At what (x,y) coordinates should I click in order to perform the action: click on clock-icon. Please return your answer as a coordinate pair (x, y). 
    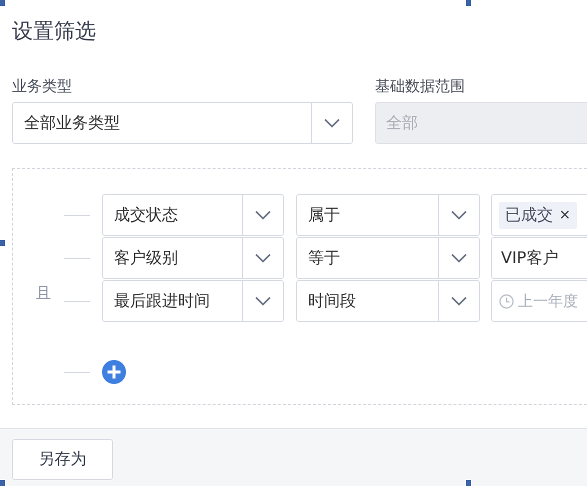
    Looking at the image, I should click on (506, 301).